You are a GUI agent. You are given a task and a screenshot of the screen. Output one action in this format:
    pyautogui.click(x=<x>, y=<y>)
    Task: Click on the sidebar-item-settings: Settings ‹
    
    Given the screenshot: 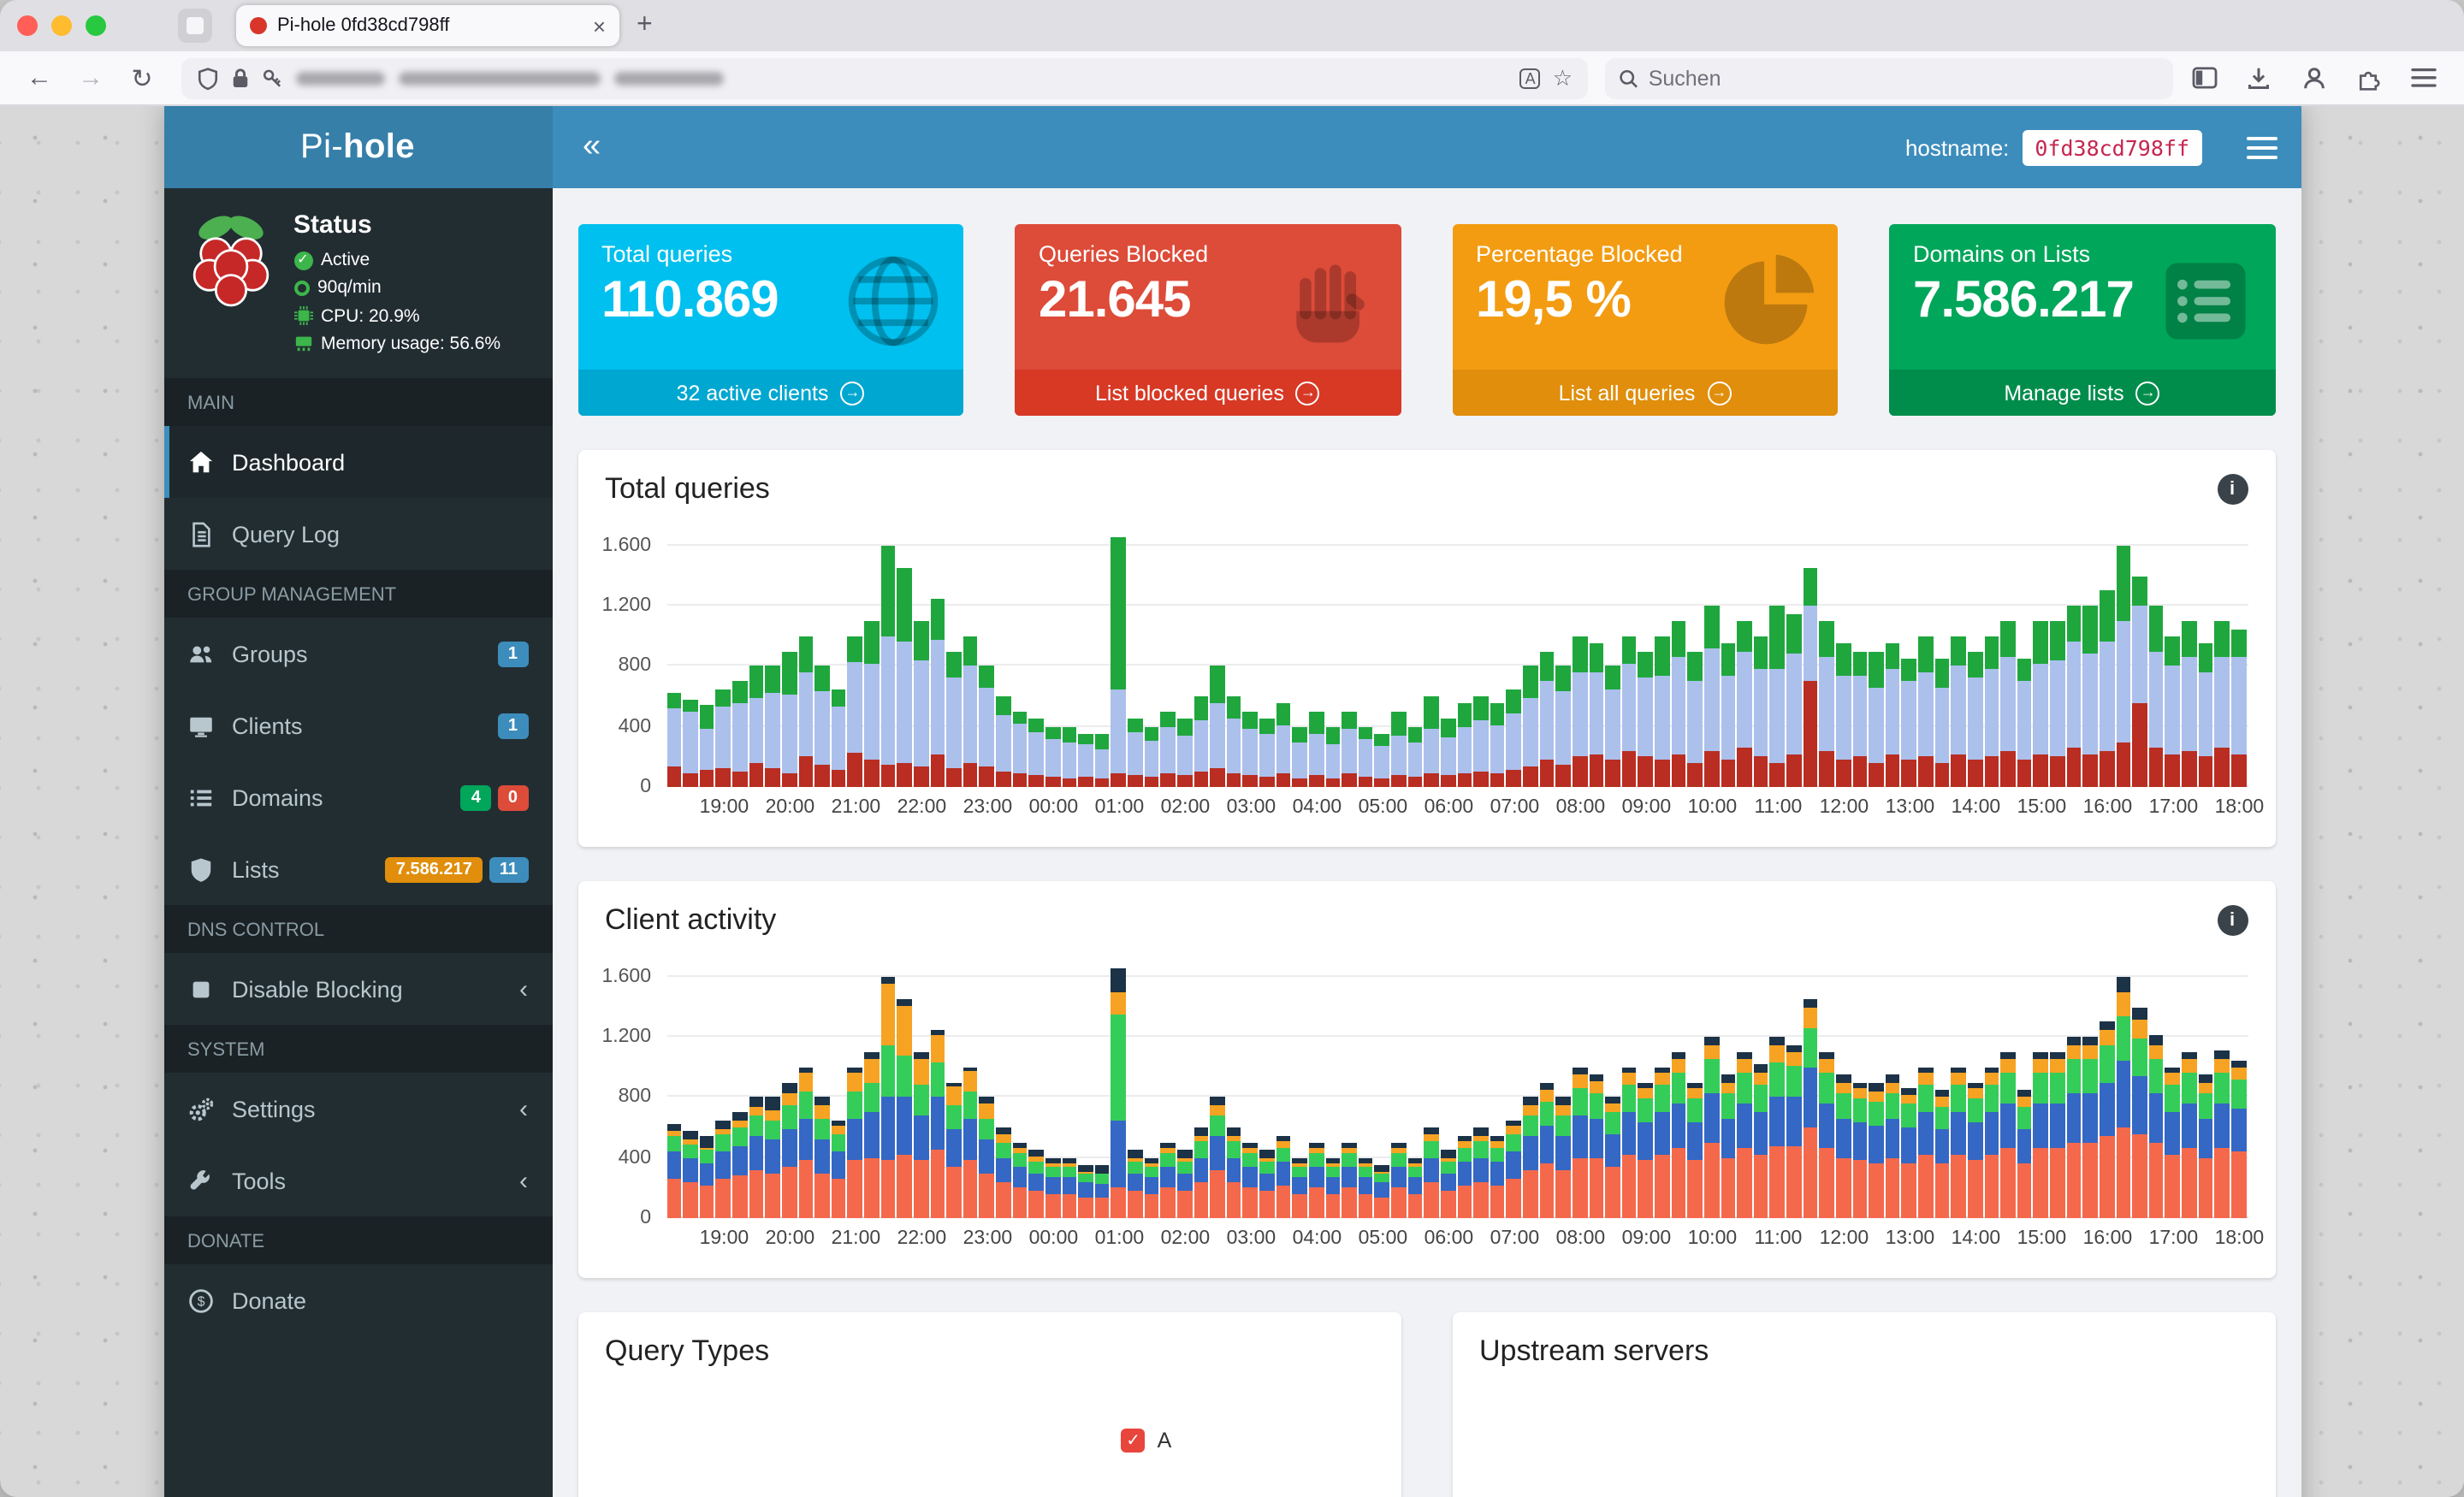 What is the action you would take?
    pyautogui.click(x=357, y=1109)
    